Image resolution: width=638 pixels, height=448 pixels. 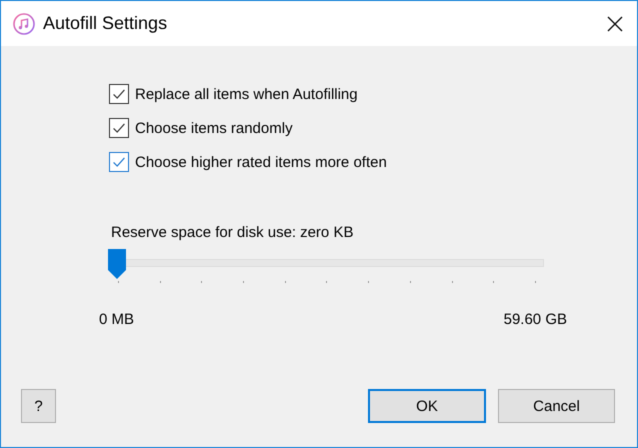 I want to click on help-button: ?, so click(x=38, y=406).